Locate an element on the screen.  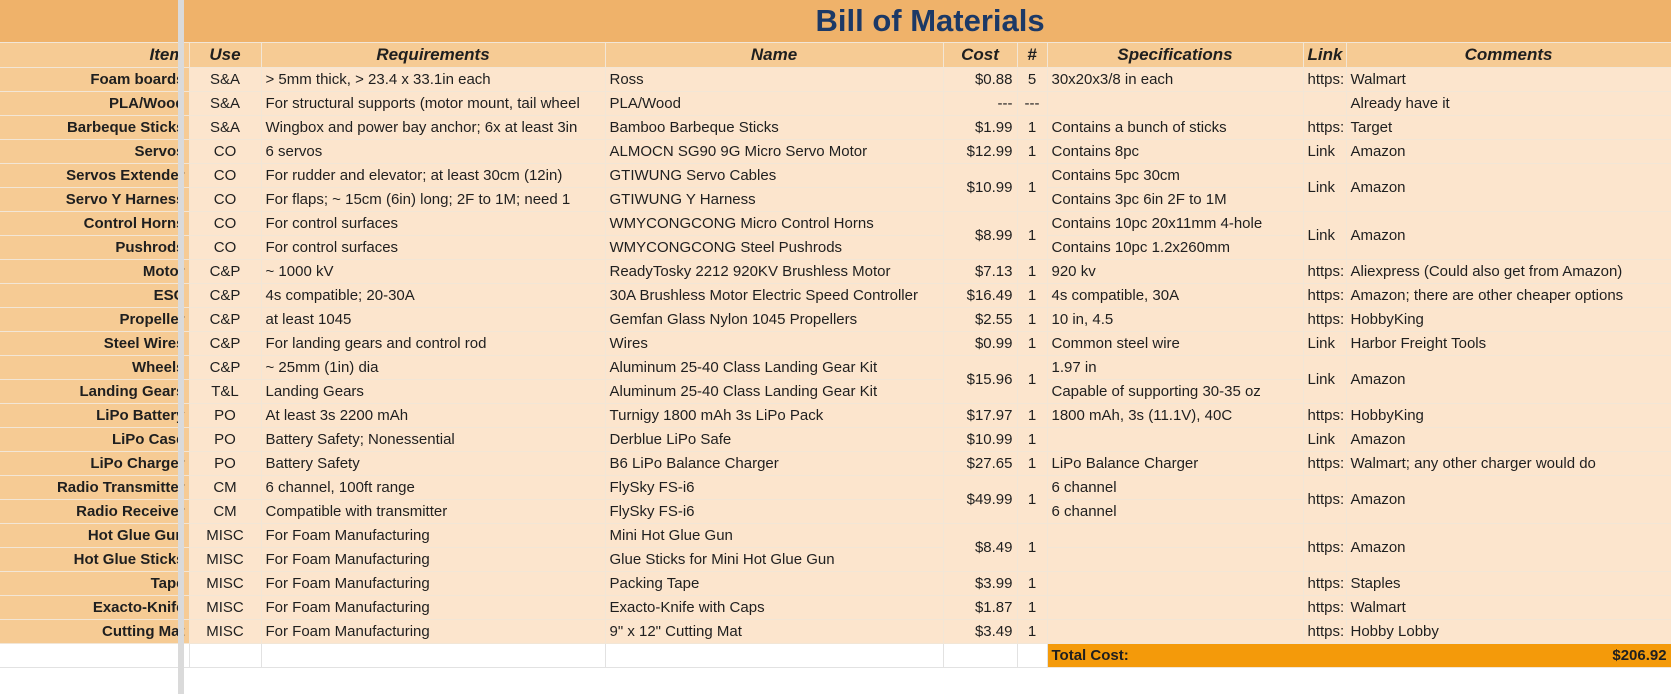
cost-cell: $17.97 is located at coordinates (980, 415).